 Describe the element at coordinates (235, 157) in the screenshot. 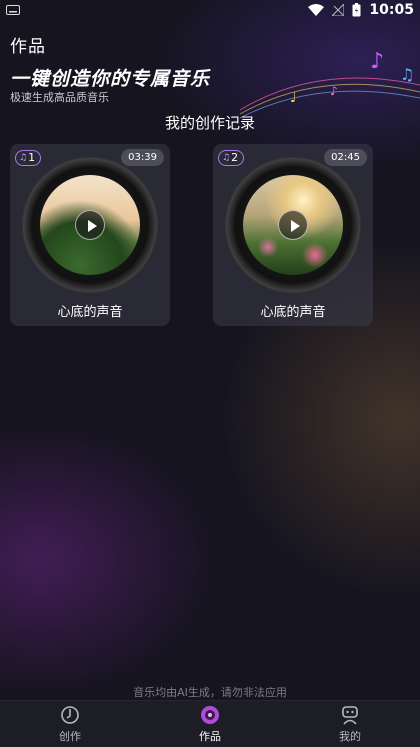

I see `track-index: 2` at that location.